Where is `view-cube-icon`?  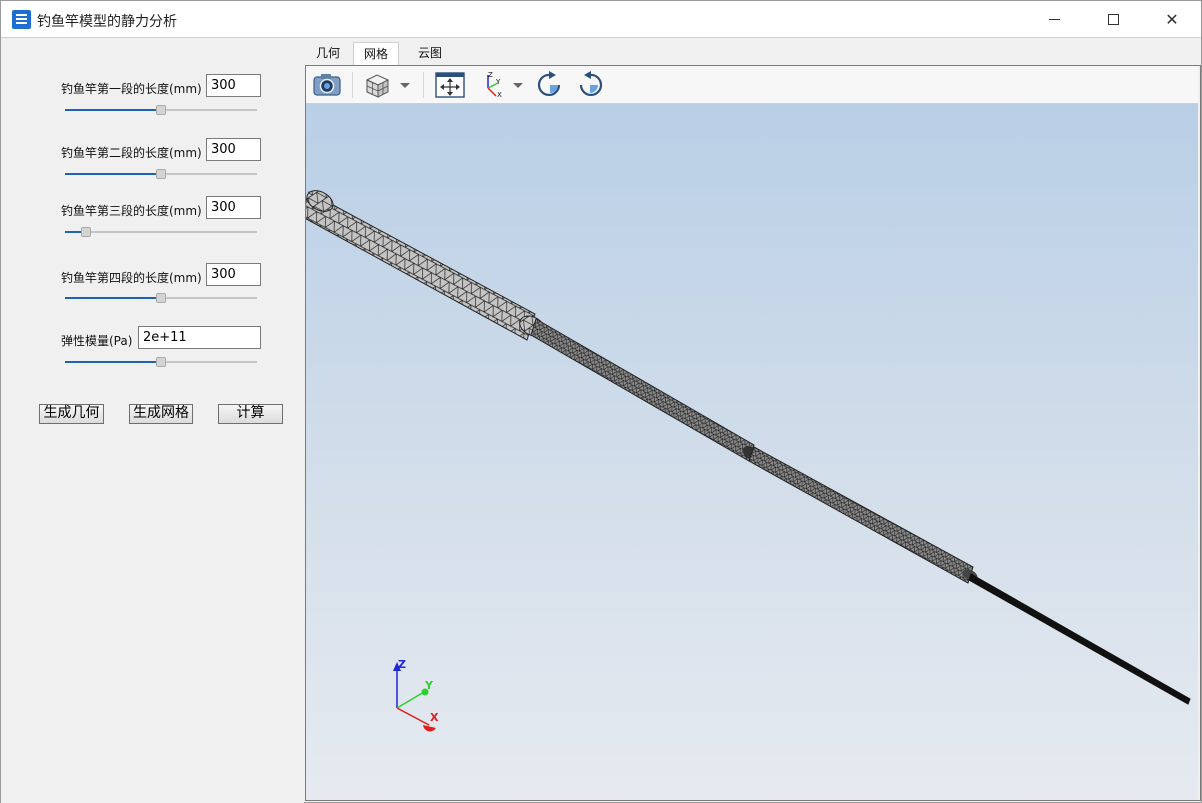 view-cube-icon is located at coordinates (377, 85).